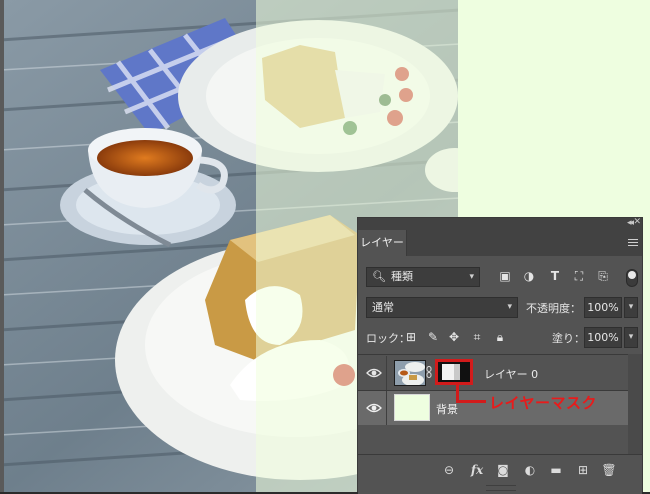  I want to click on filter-row: 🔍︎ 種類 ▾ ▣ ◑ T ⛶ ⎘, so click(500, 277).